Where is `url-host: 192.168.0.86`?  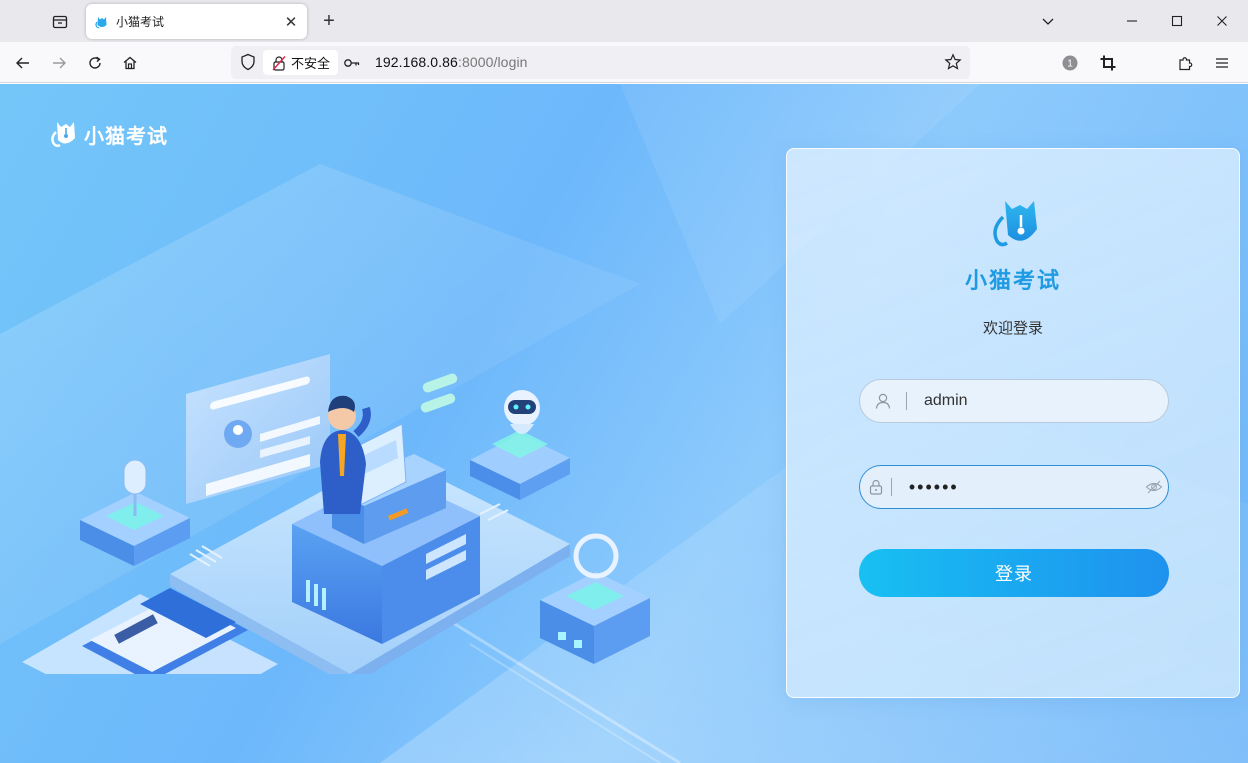
url-host: 192.168.0.86 is located at coordinates (416, 62).